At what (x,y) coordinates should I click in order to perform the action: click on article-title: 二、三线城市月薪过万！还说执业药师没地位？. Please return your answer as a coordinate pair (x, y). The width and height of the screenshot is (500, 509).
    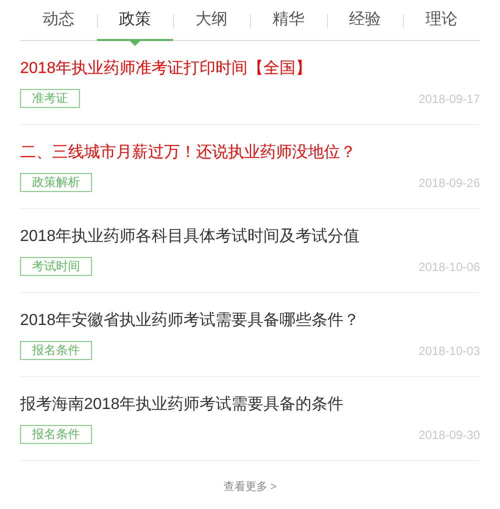
    Looking at the image, I should click on (250, 153).